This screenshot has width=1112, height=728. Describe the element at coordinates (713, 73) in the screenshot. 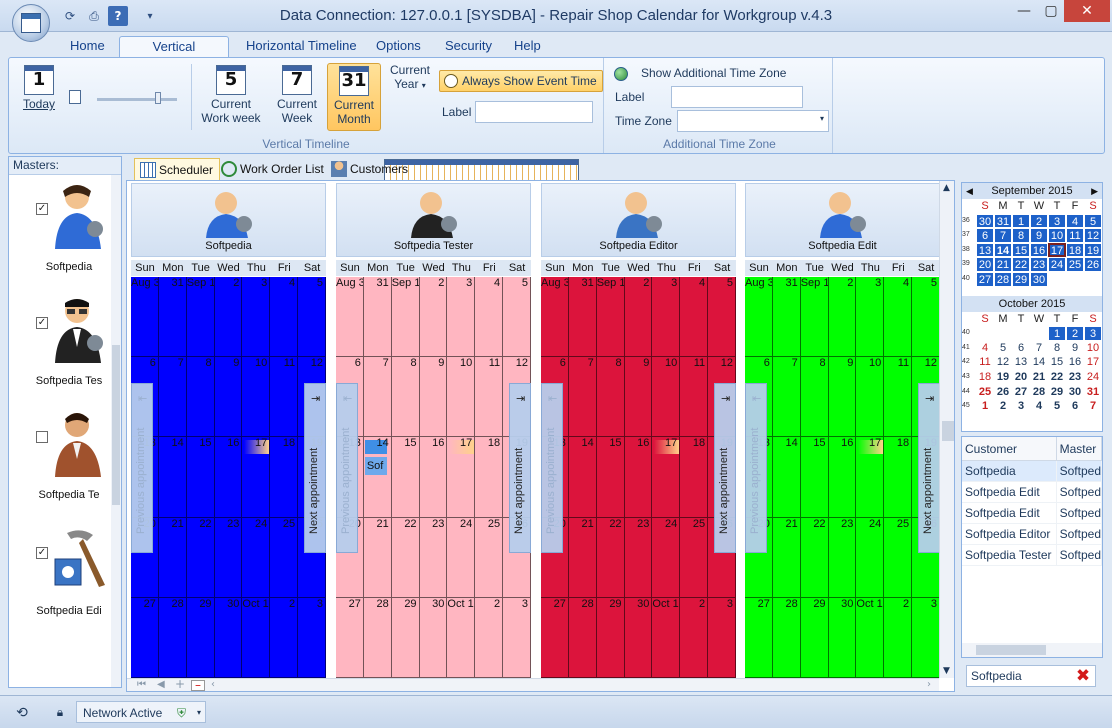

I see `show-additional-time-zone-toggle: Show Additional Time Zone` at that location.